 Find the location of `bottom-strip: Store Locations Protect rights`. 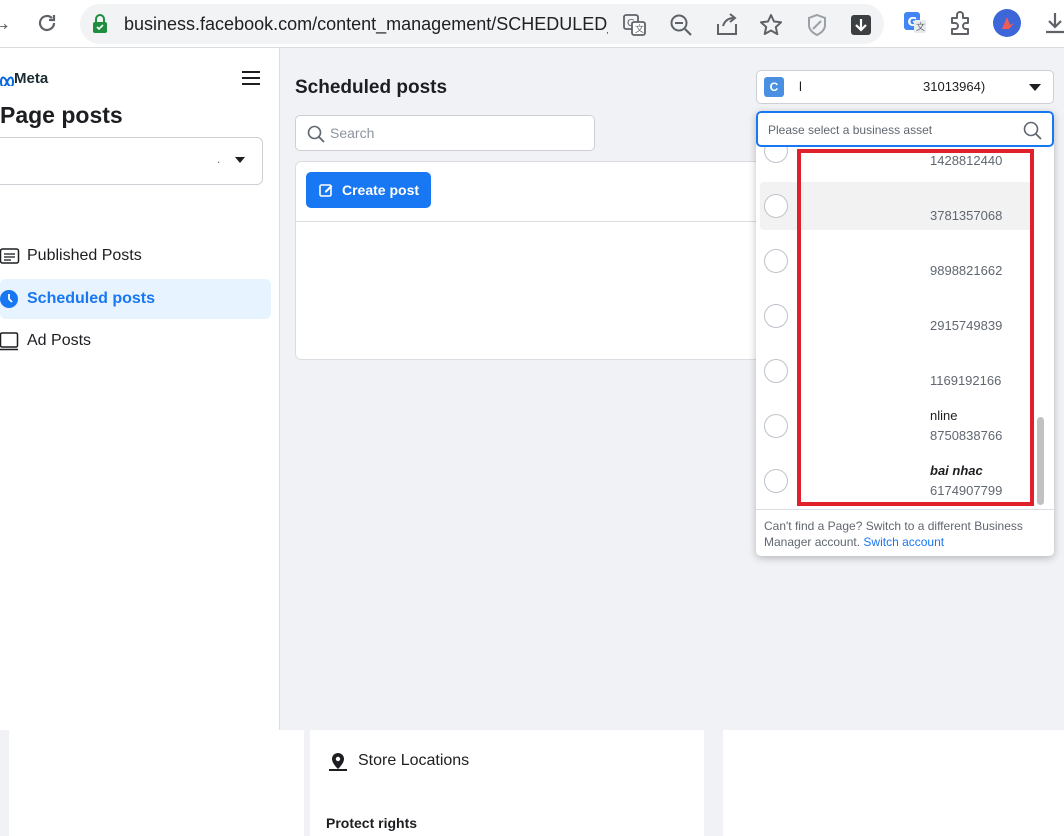

bottom-strip: Store Locations Protect rights is located at coordinates (532, 783).